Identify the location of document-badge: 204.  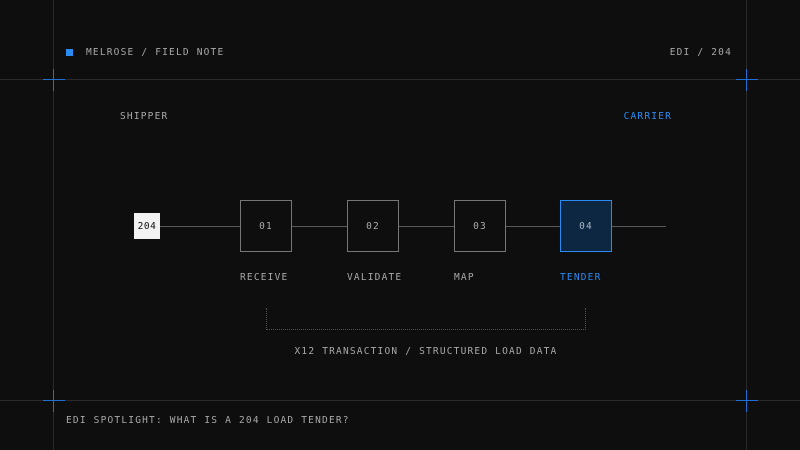
(147, 226).